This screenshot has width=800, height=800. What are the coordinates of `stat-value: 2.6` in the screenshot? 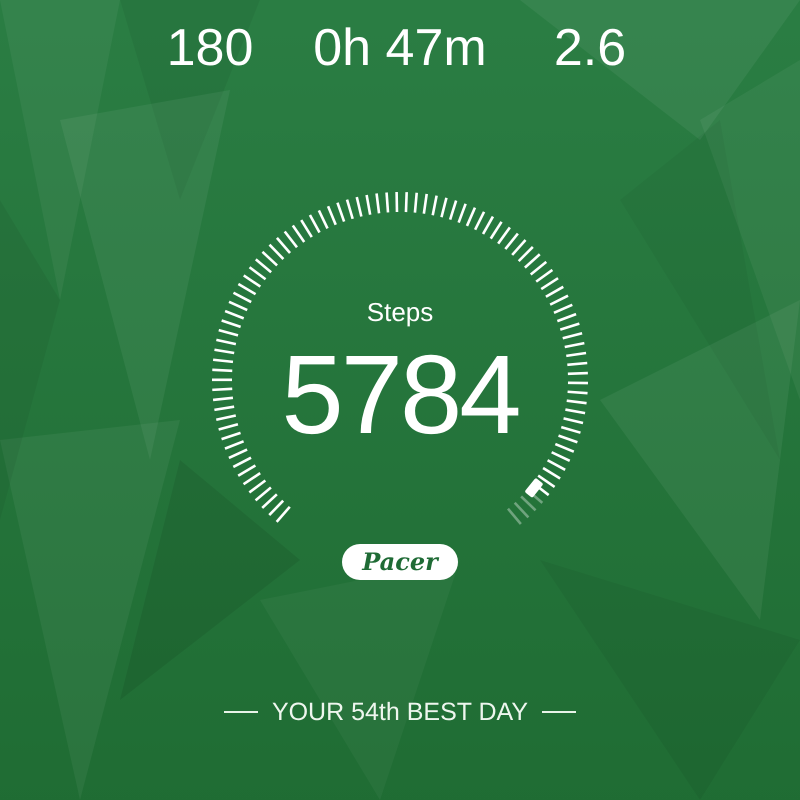 It's located at (590, 48).